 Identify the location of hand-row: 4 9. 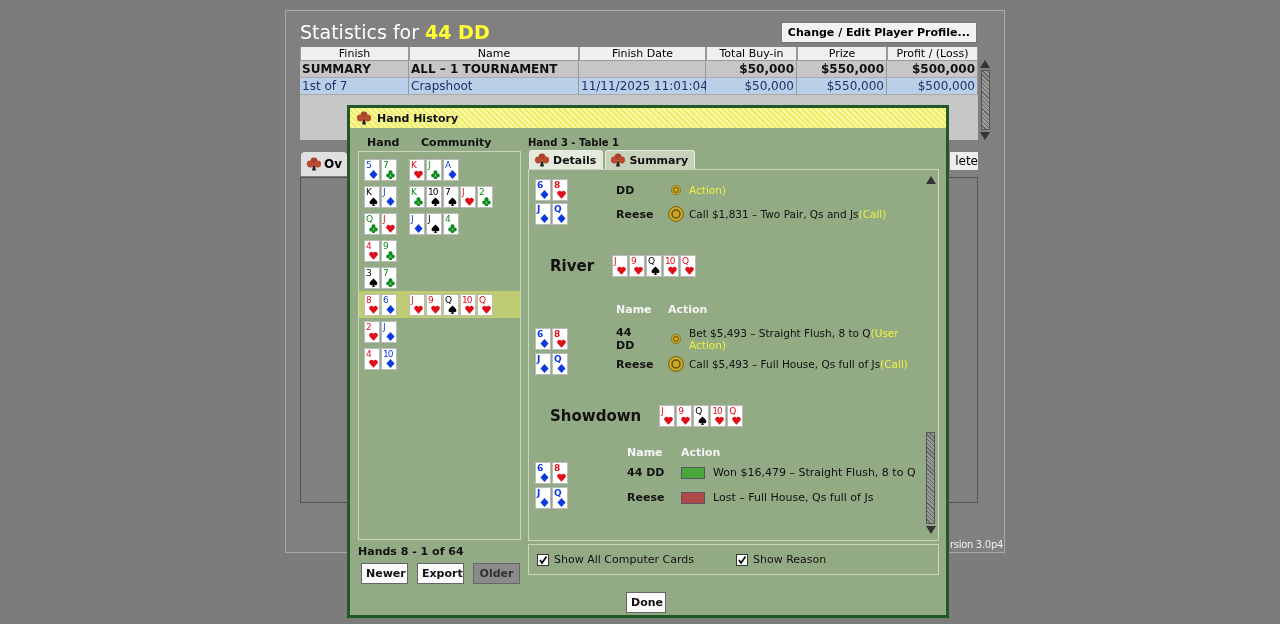
(439, 250).